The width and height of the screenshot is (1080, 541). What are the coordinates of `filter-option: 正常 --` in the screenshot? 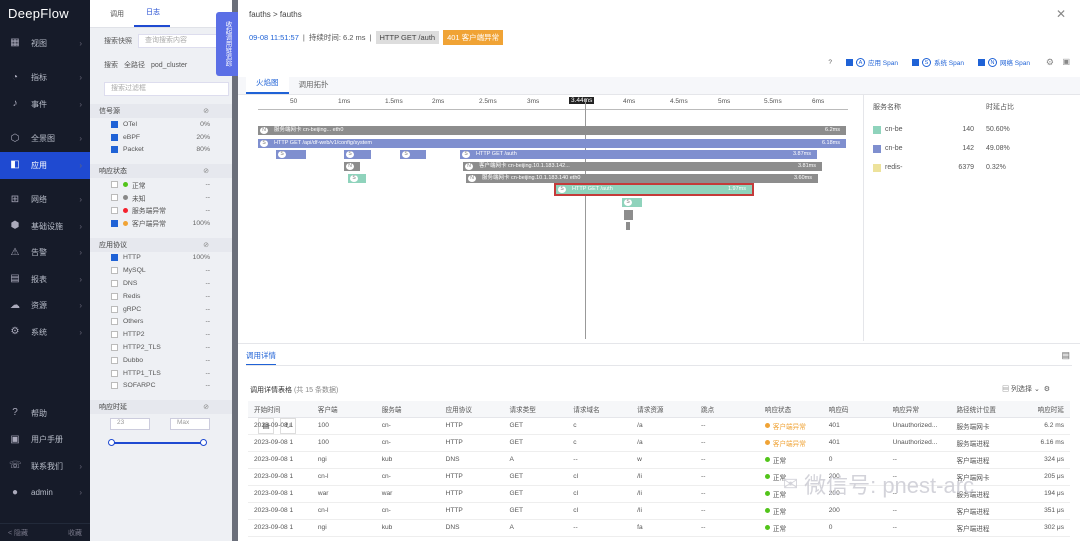 It's located at (163, 184).